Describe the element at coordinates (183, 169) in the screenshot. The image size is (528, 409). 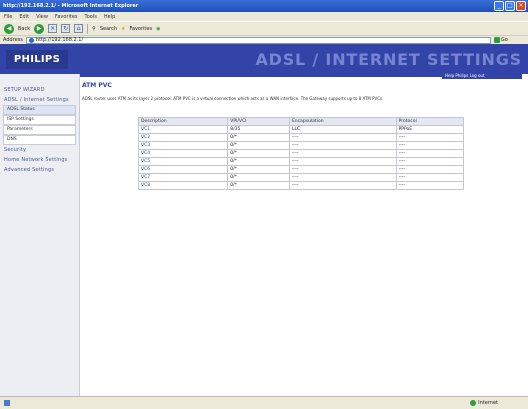
I see `vc-link: VC6` at that location.